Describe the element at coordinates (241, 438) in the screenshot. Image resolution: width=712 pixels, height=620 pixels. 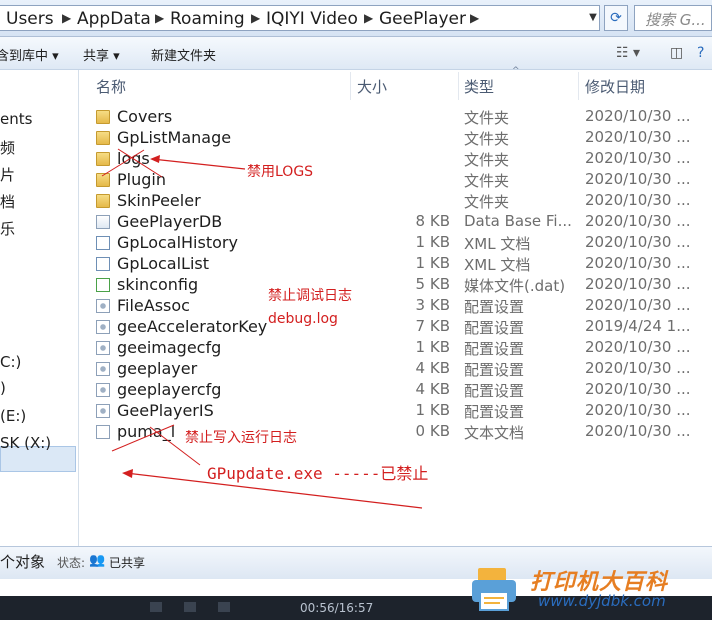
I see `annotation-disable-run-log: 禁止写入运行日志` at that location.